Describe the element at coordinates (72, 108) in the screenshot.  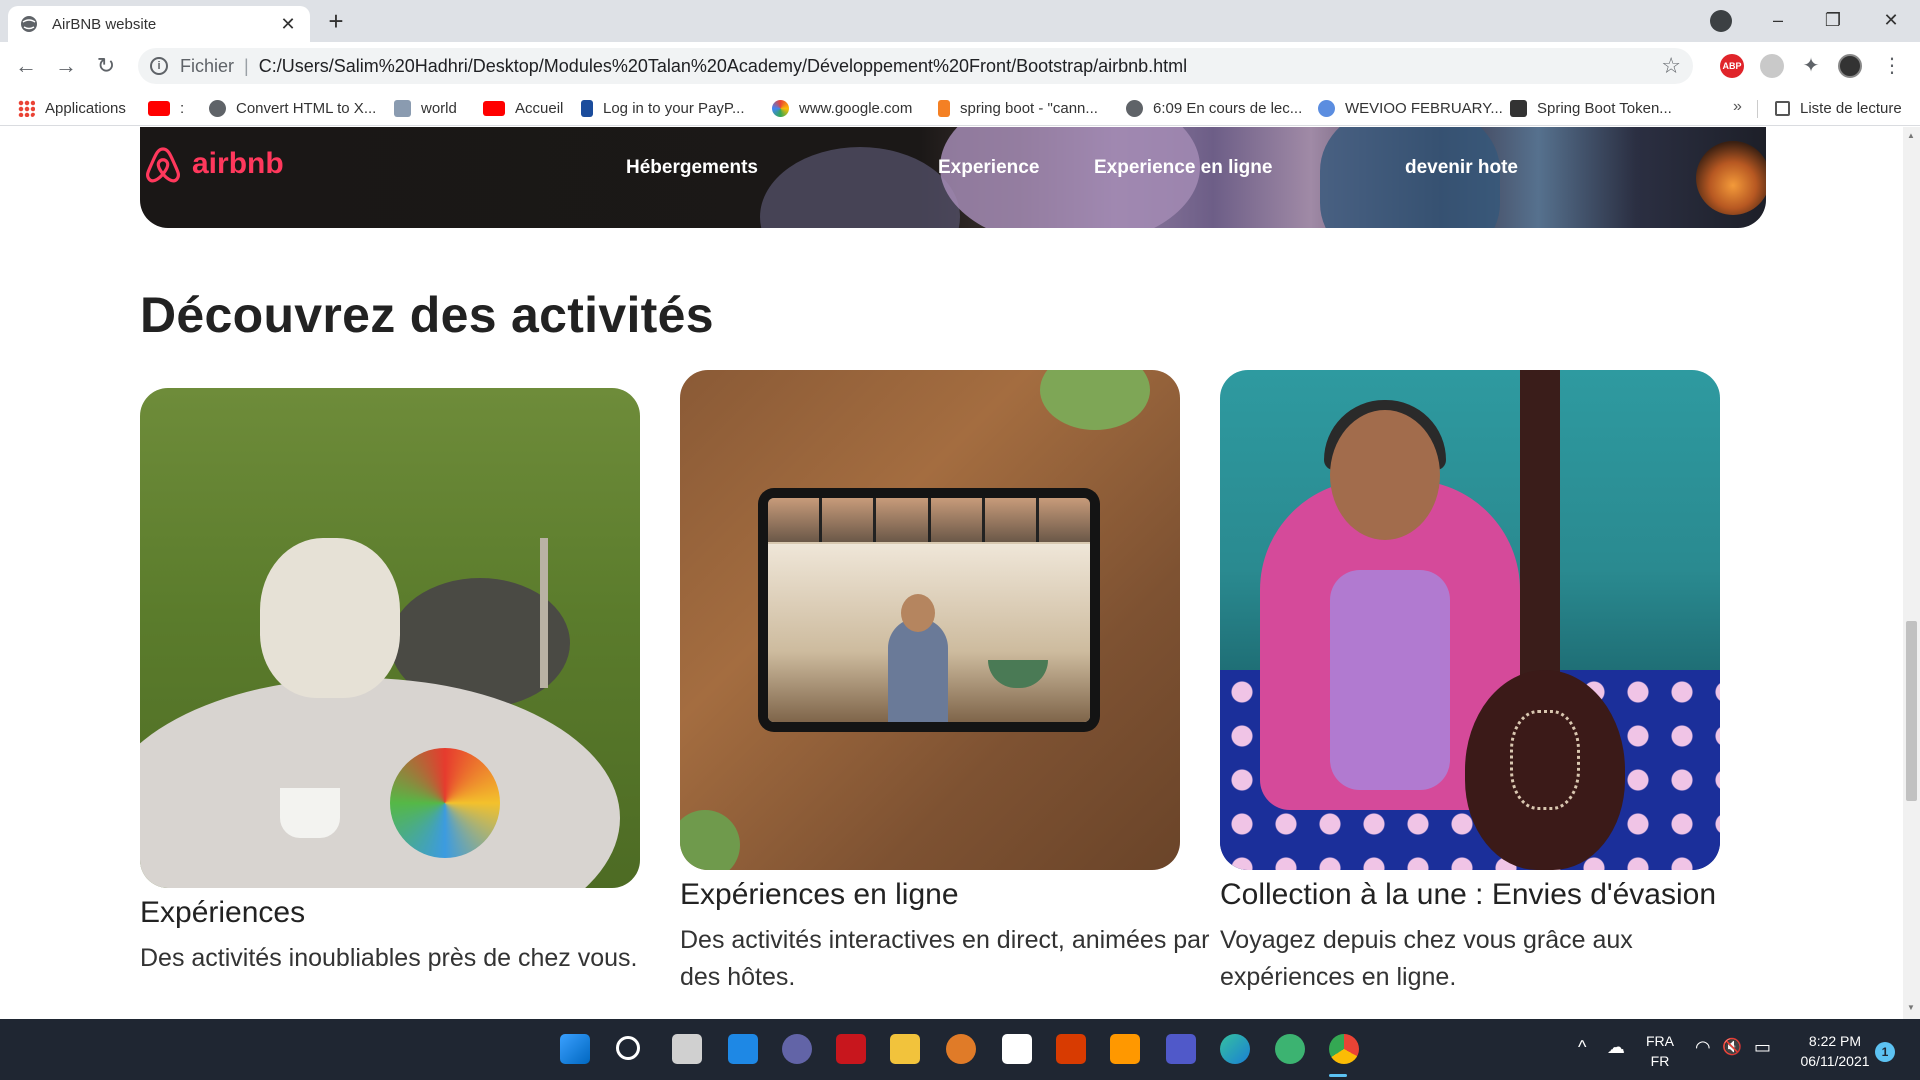
I see `bookmark-applications: Applications` at that location.